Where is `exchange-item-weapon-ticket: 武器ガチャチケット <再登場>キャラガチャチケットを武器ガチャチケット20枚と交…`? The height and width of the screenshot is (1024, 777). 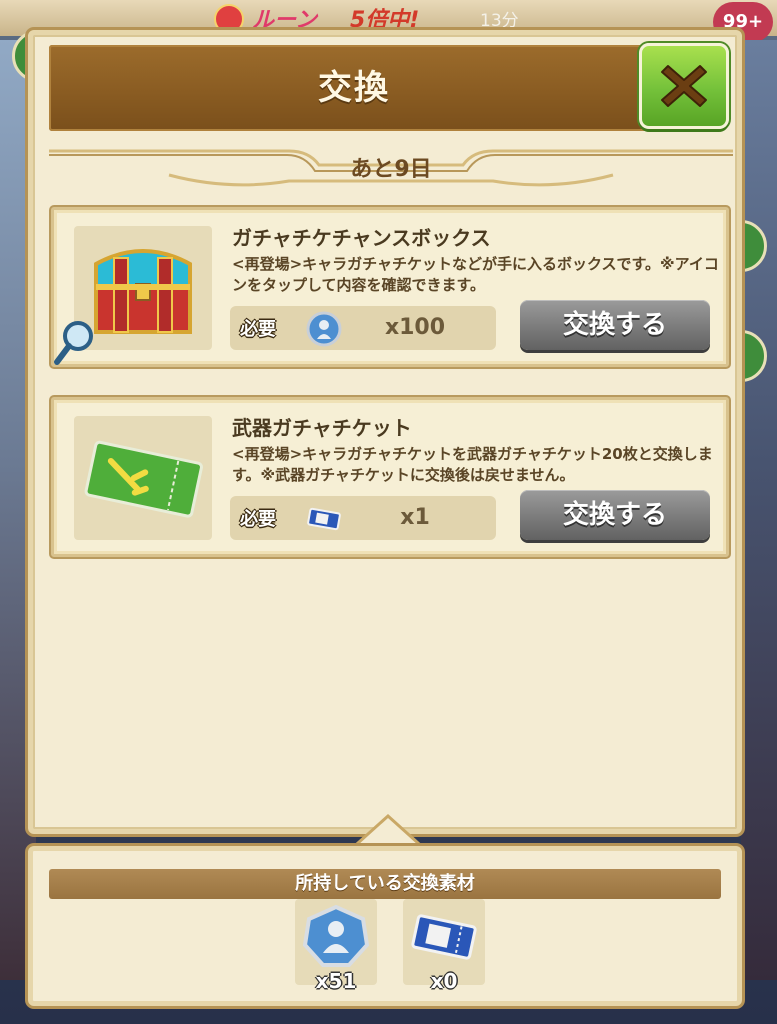 exchange-item-weapon-ticket: 武器ガチャチケット <再登場>キャラガチャチケットを武器ガチャチケット20枚と交… is located at coordinates (390, 477).